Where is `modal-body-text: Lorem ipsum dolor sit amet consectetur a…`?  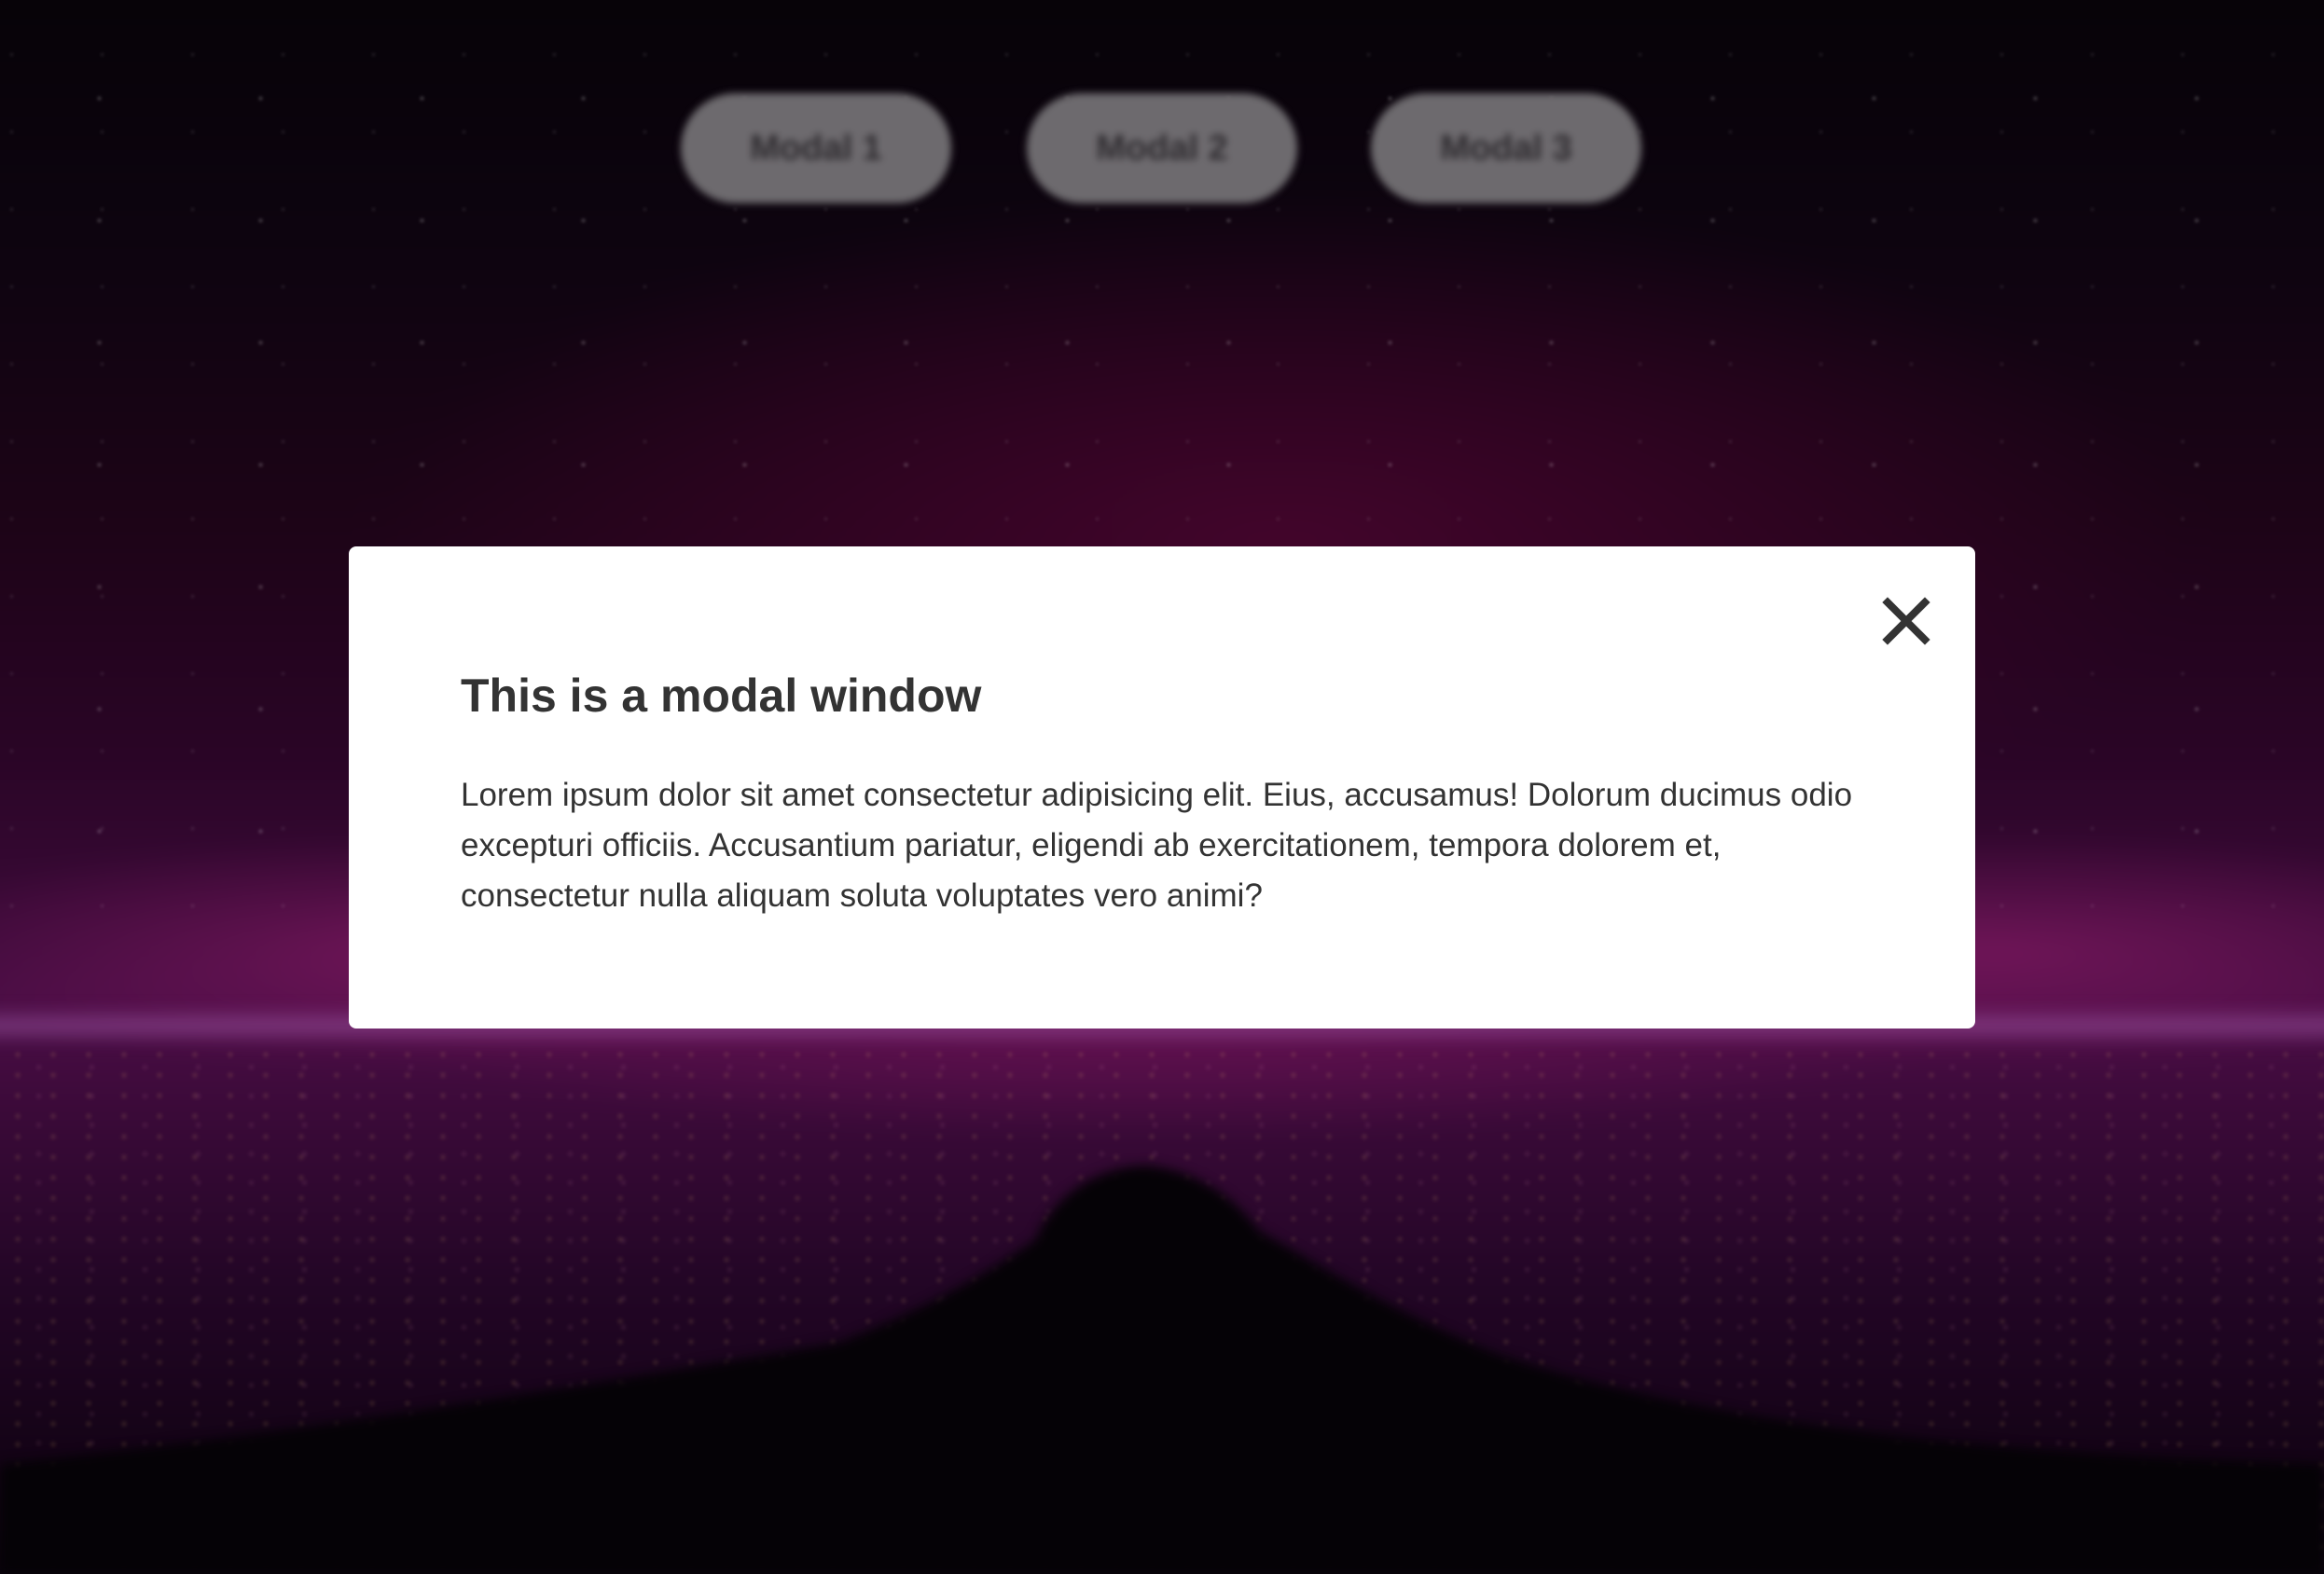
modal-body-text: Lorem ipsum dolor sit amet consectetur a… is located at coordinates (1157, 845).